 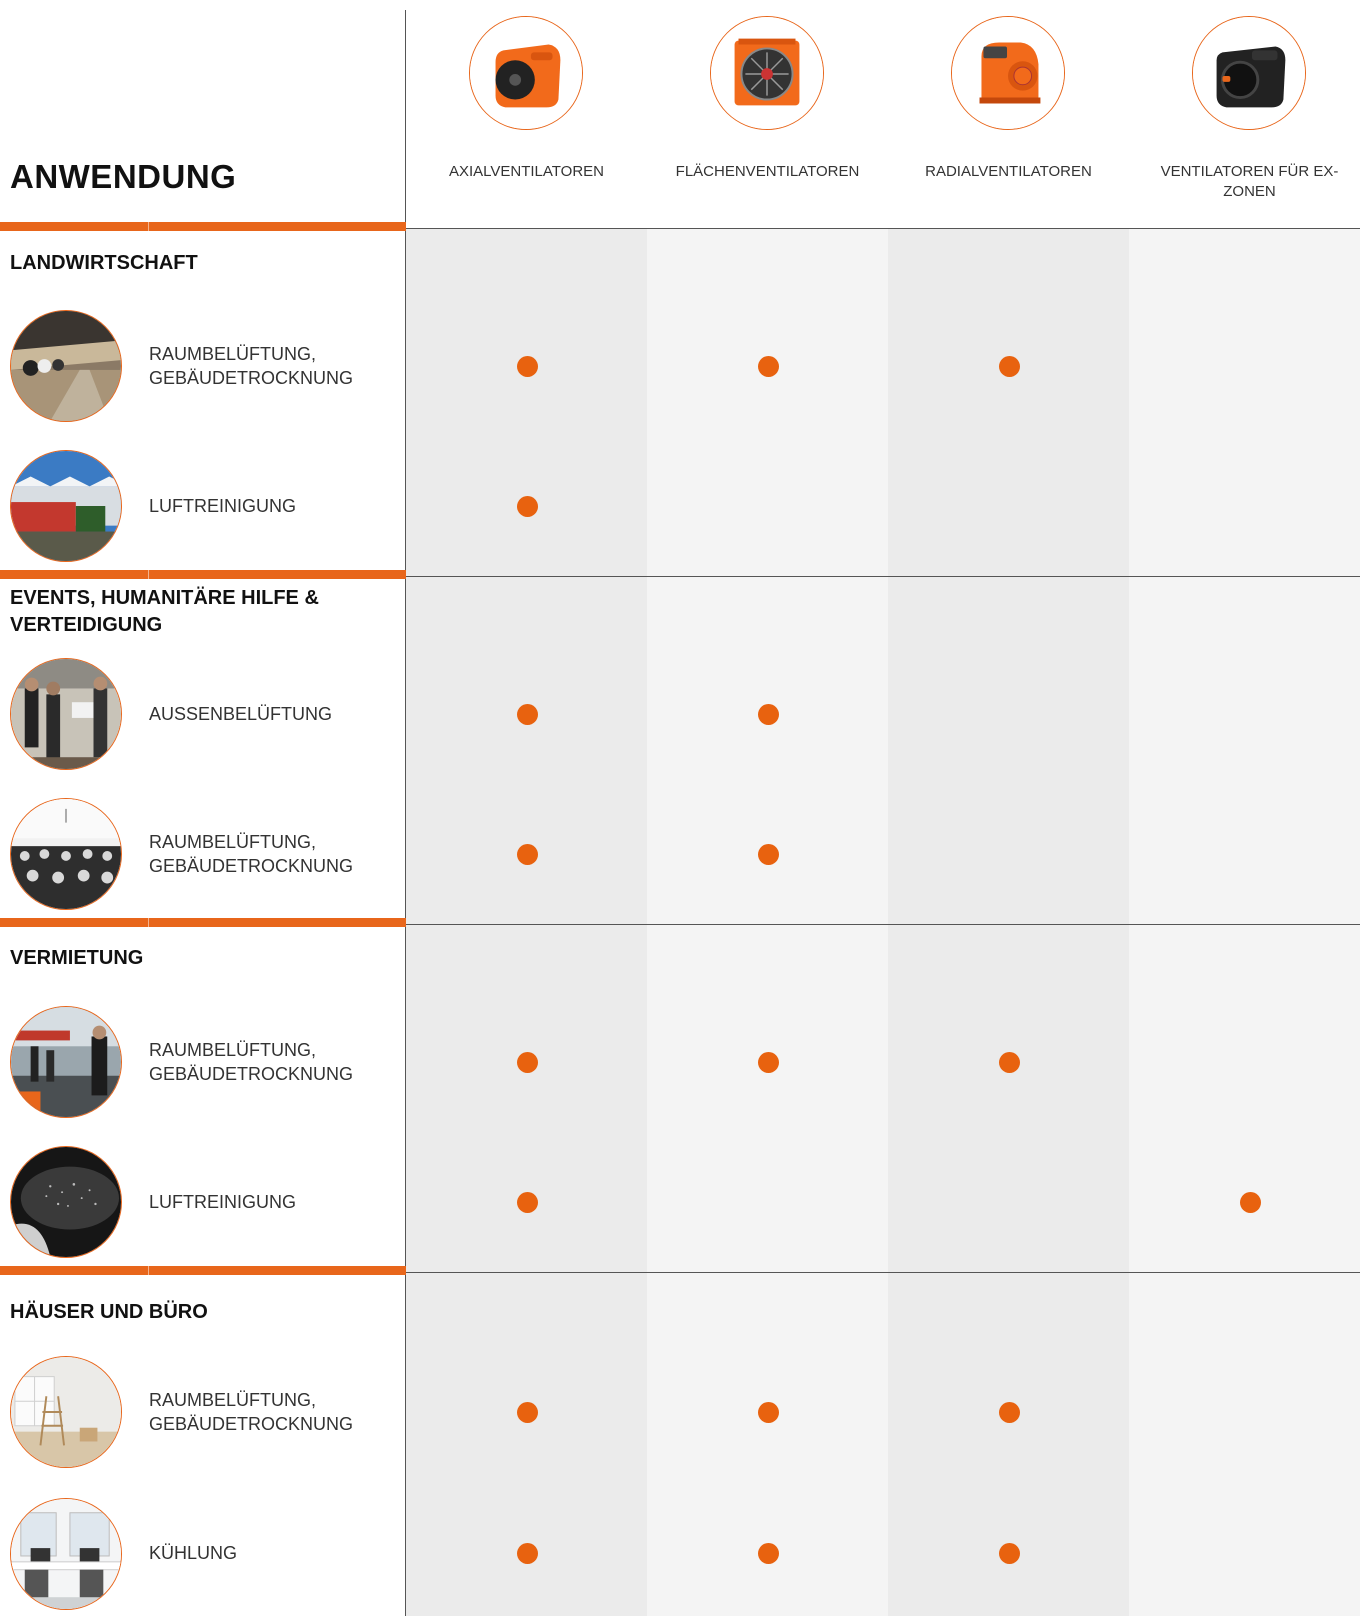 What do you see at coordinates (1249, 181) in the screenshot?
I see `product-label: VENTILATOREN FÜR EX-ZONEN` at bounding box center [1249, 181].